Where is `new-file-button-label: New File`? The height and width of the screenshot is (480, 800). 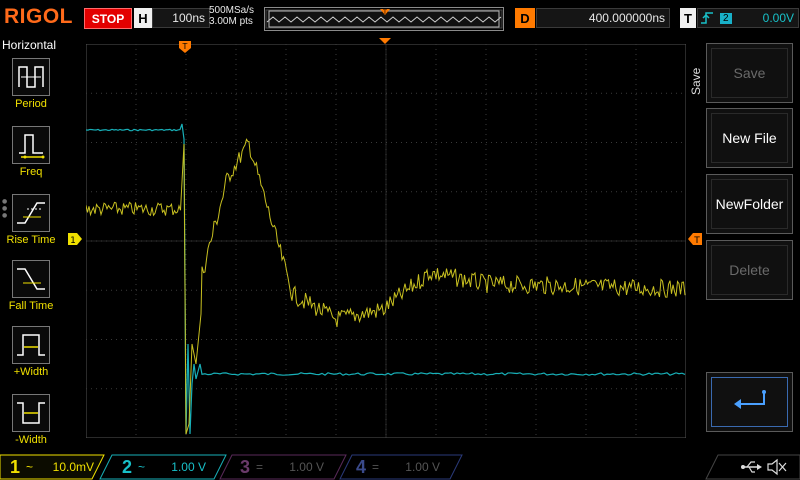 new-file-button-label: New File is located at coordinates (749, 138).